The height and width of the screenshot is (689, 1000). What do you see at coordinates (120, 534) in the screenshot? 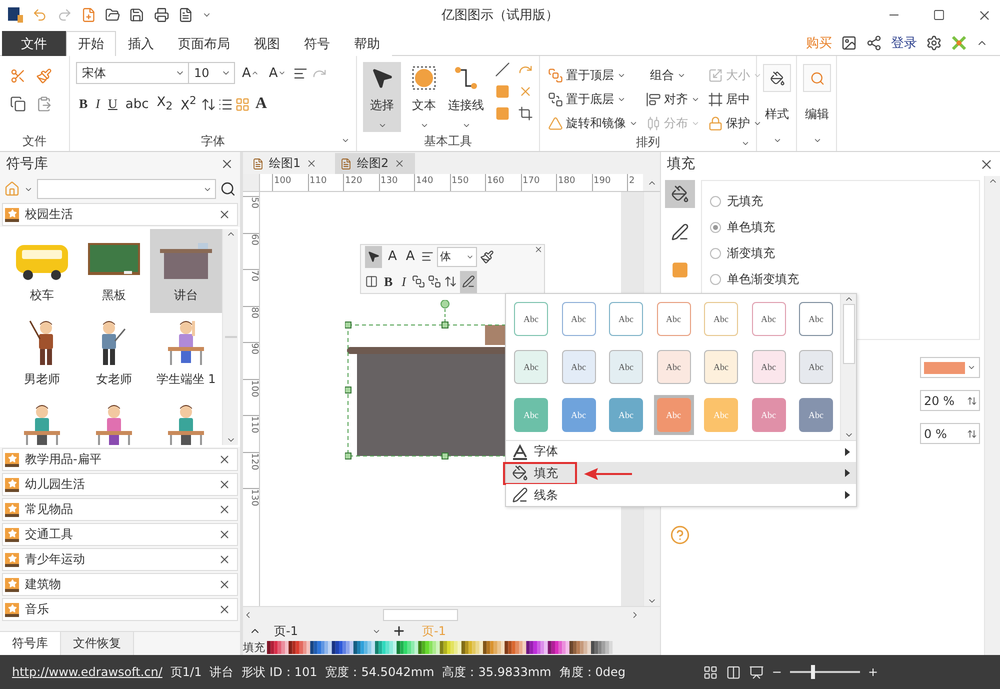
I see `category-header: 交通工具` at bounding box center [120, 534].